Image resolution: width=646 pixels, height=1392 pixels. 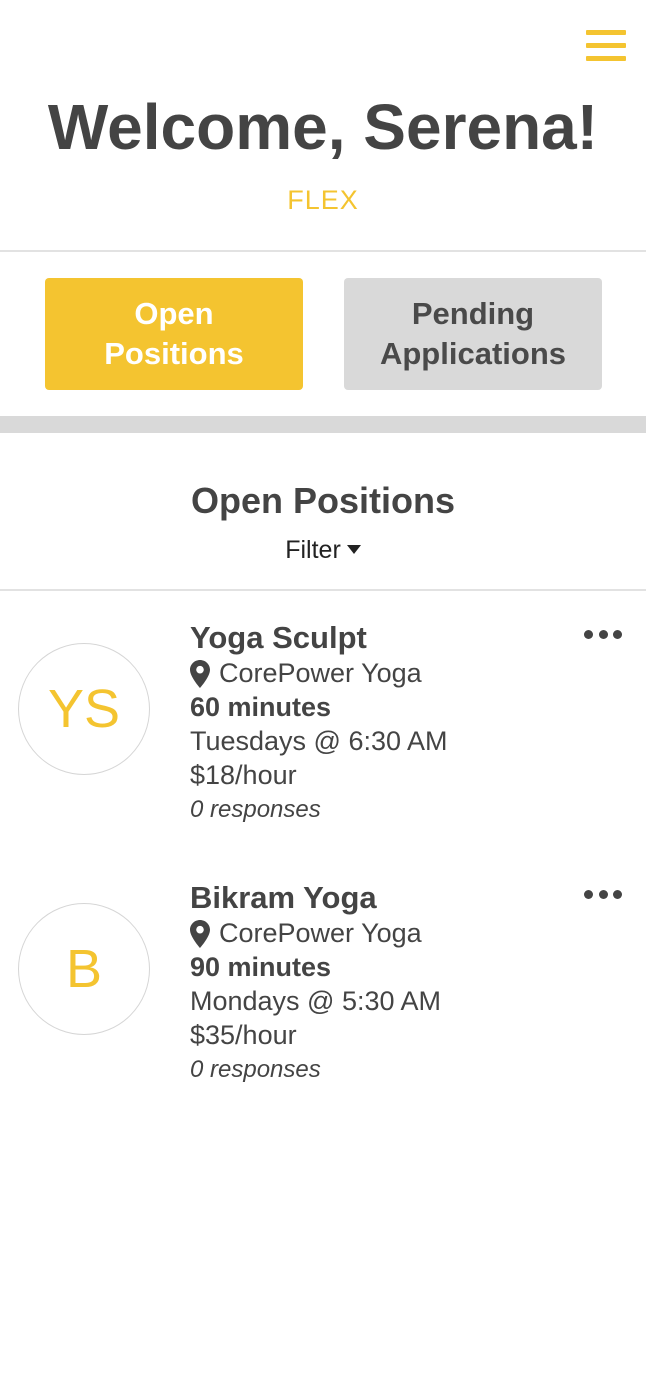 I want to click on tab-label-line: Applications, so click(x=472, y=353).